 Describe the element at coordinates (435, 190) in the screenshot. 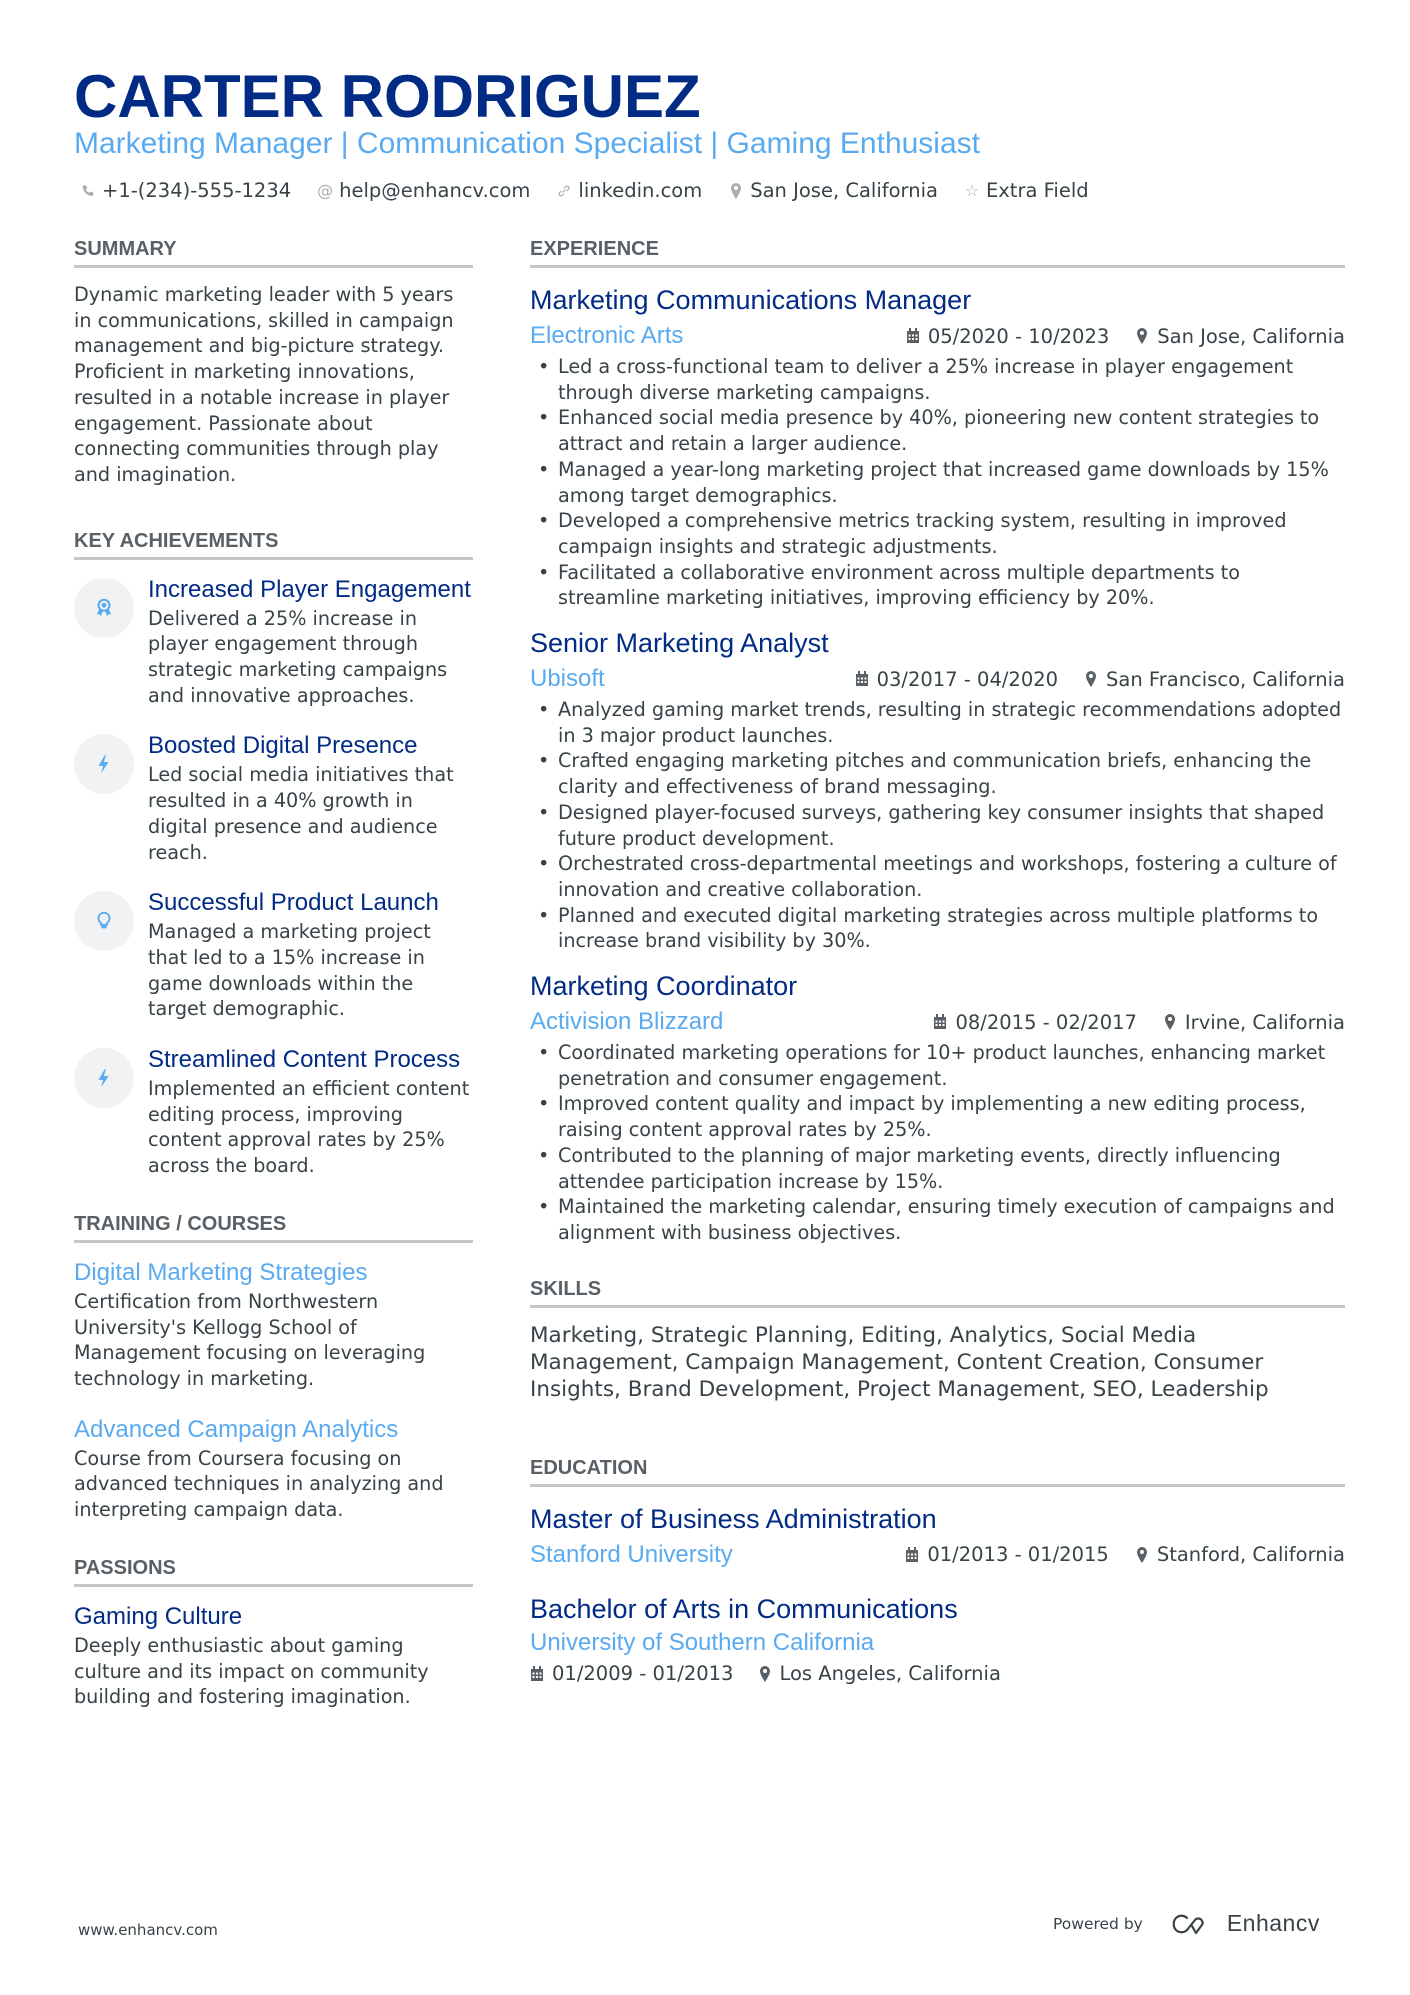

I see `contact-email-text: help@enhancv.com` at that location.